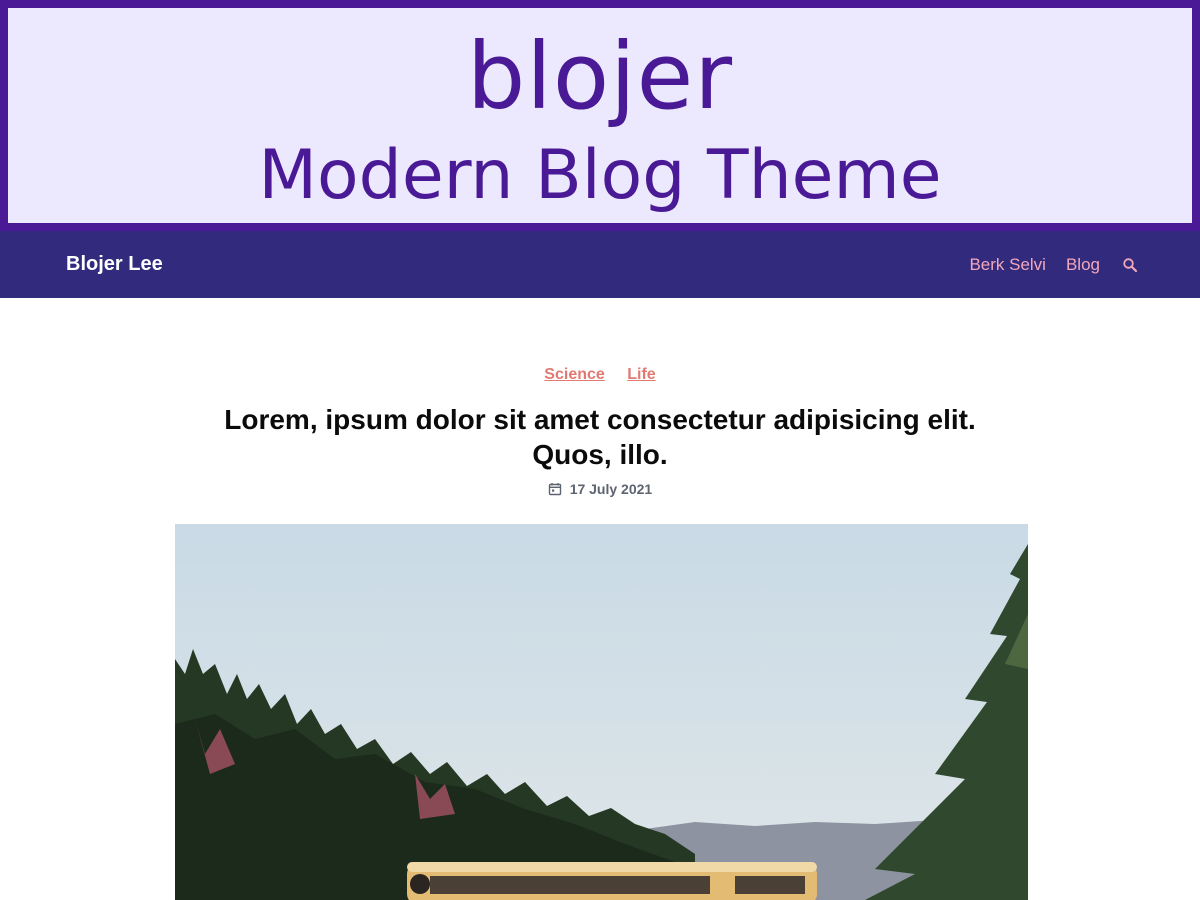 Image resolution: width=1200 pixels, height=900 pixels. Describe the element at coordinates (555, 489) in the screenshot. I see `calendar-icon` at that location.